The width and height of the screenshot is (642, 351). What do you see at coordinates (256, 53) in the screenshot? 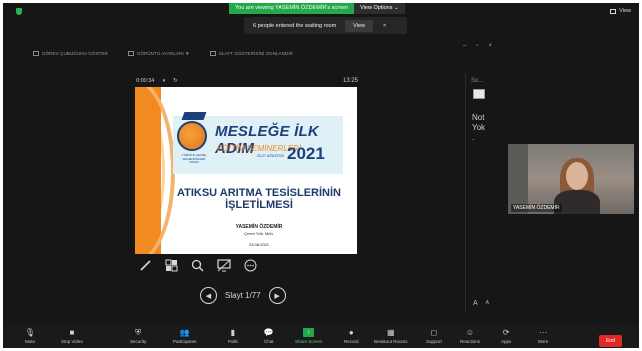
I see `end-slideshow-label: SLAYT GÖSTERİSİNİ SONLANDIR` at bounding box center [256, 53].